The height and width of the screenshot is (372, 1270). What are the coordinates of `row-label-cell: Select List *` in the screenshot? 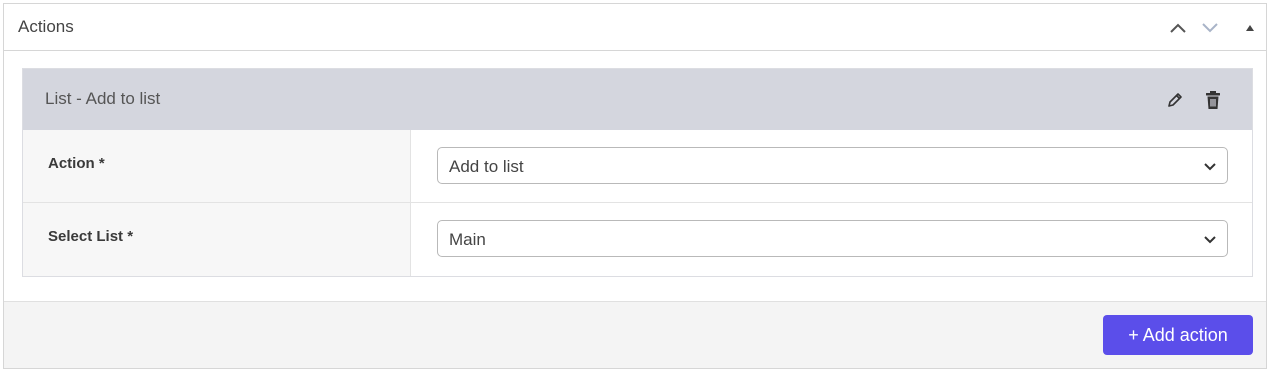 It's located at (217, 239).